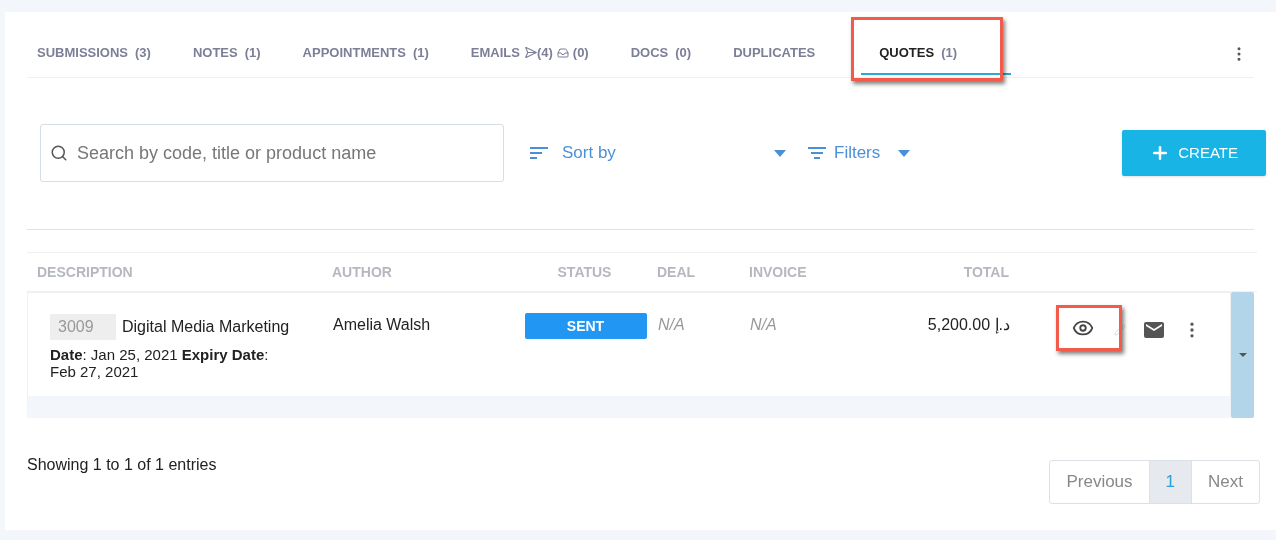 This screenshot has width=1276, height=540. I want to click on tab: DOCS (0), so click(661, 53).